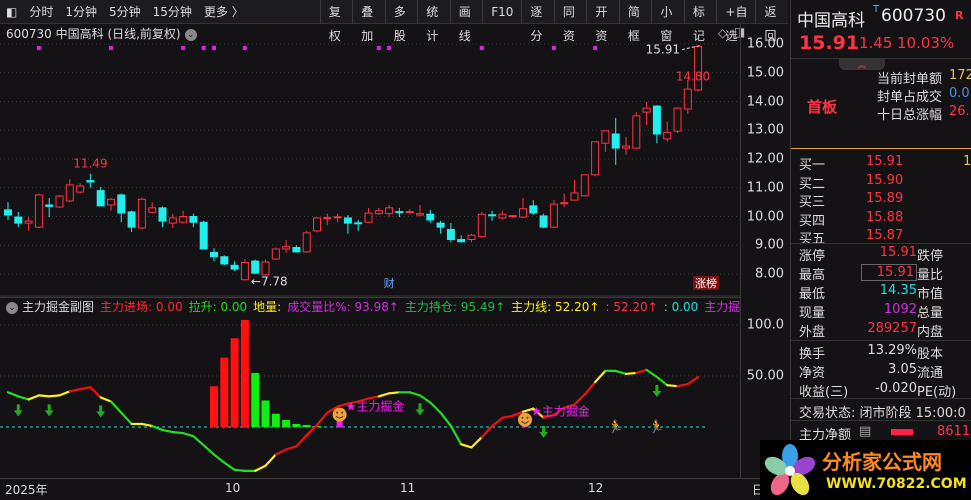  Describe the element at coordinates (902, 369) in the screenshot. I see `stat-value: 3.05` at that location.